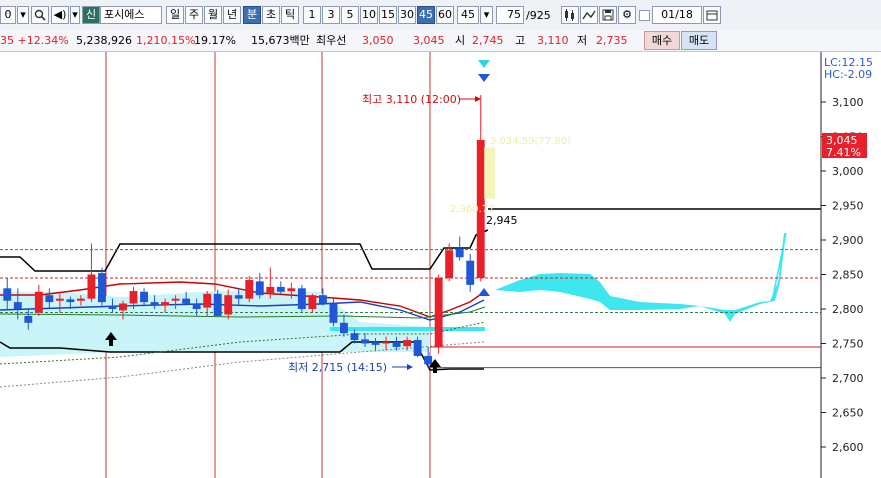 This screenshot has height=478, width=881. I want to click on stock-code-input: 0, so click(8, 15).